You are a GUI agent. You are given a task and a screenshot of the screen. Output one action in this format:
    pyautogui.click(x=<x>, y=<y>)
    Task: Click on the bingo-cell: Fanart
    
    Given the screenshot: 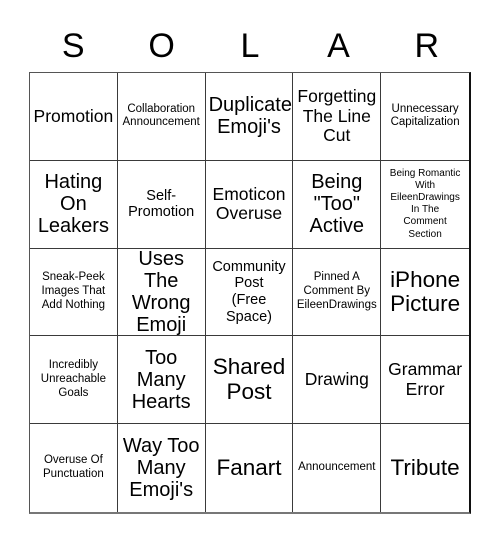 What is the action you would take?
    pyautogui.click(x=249, y=468)
    